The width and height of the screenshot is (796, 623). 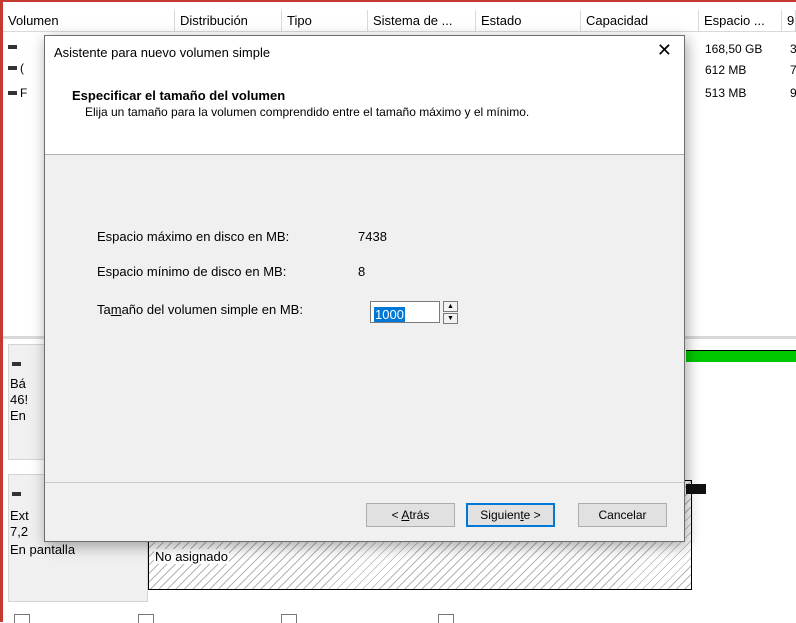 I want to click on volume-size-label: Tamaño del volumen simple en MB:, so click(x=200, y=309).